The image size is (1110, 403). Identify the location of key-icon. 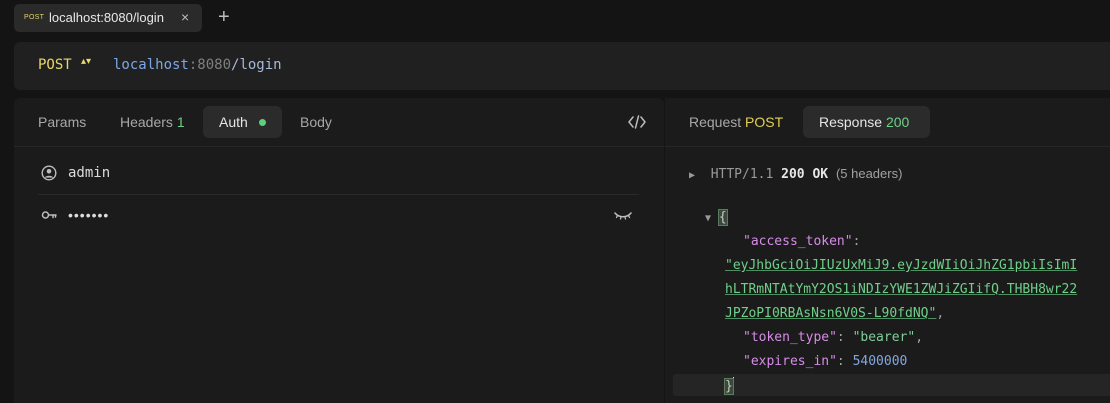
(49, 215).